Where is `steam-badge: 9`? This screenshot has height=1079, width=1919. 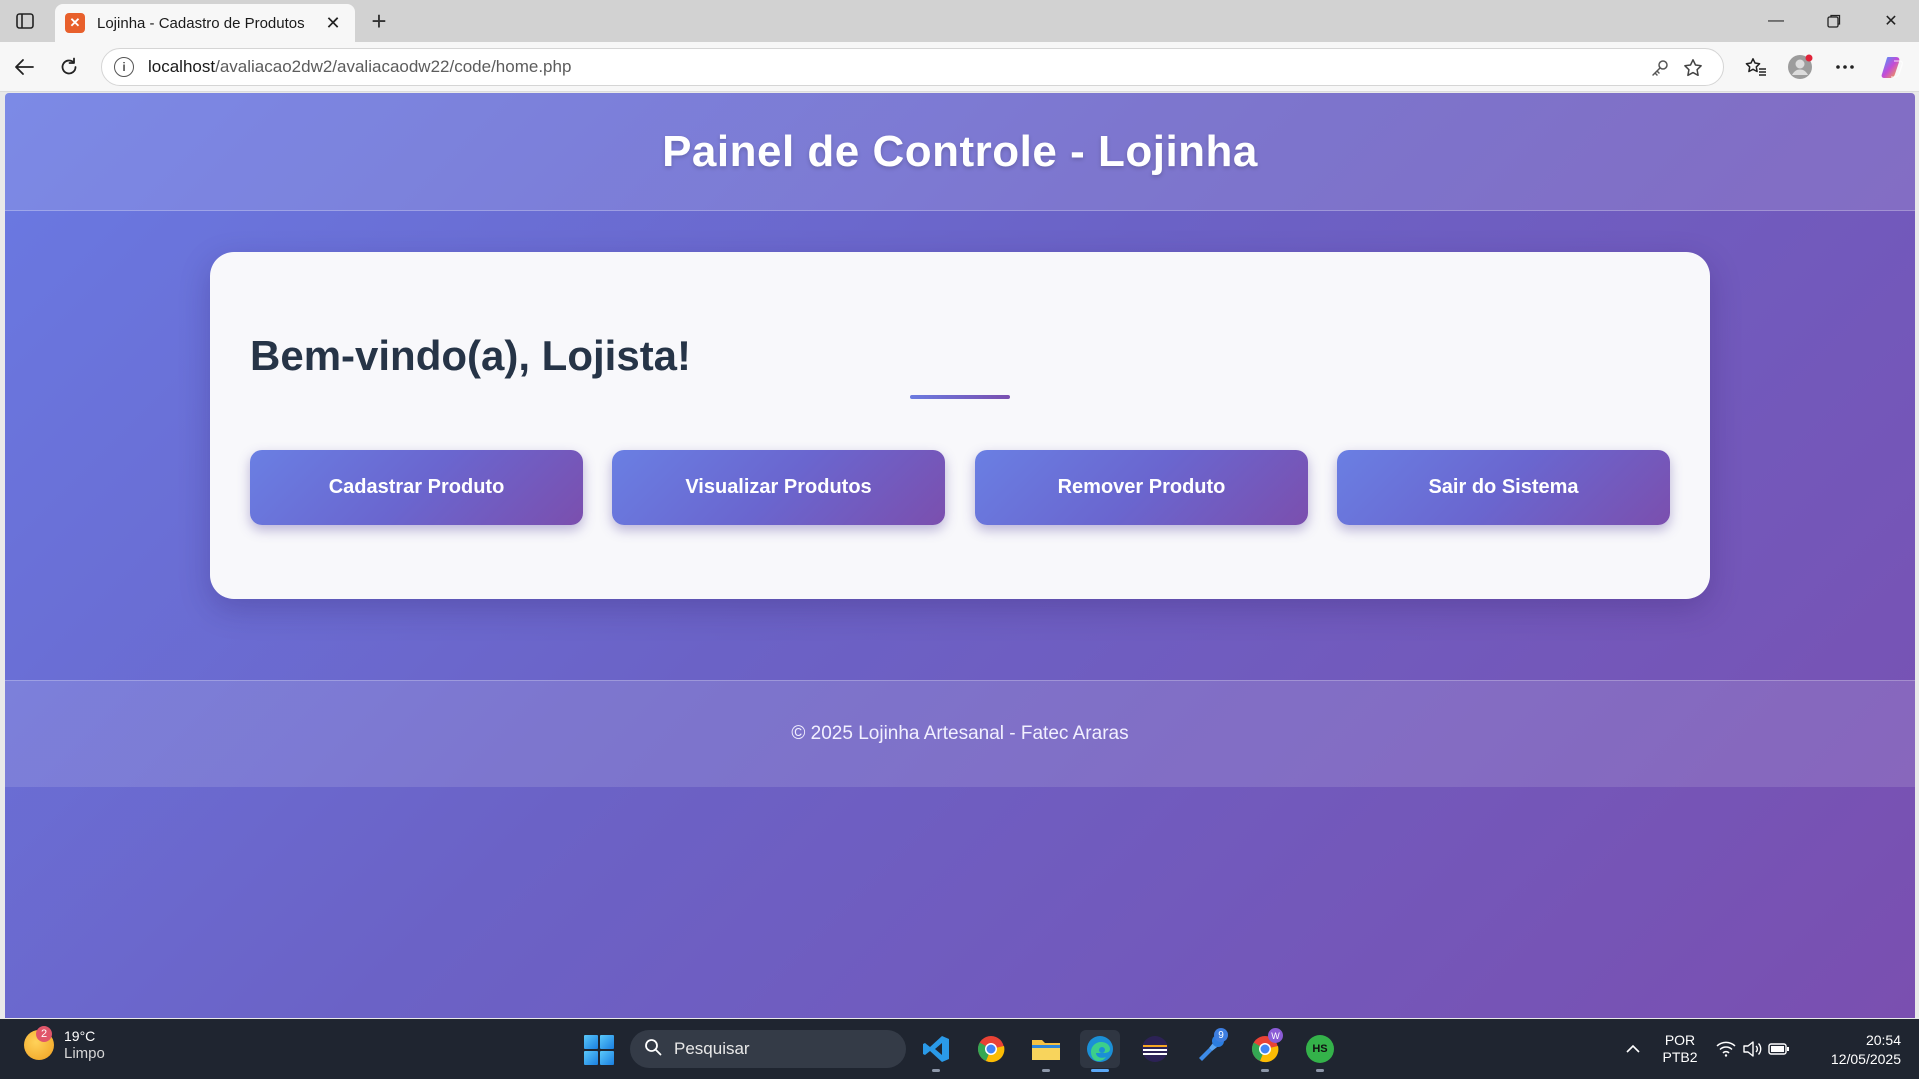
steam-badge: 9 is located at coordinates (1221, 1035).